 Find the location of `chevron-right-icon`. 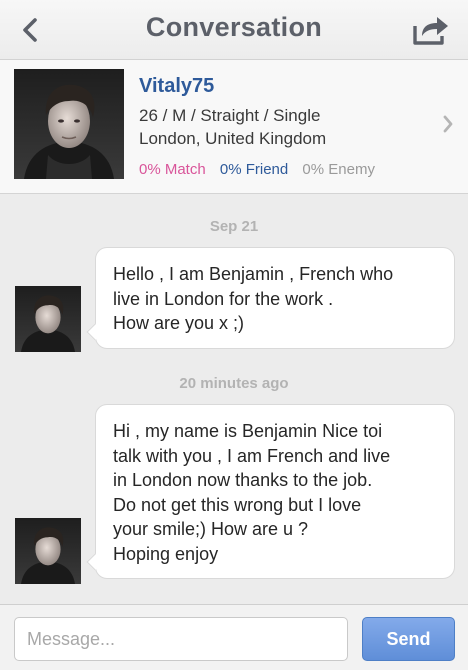

chevron-right-icon is located at coordinates (448, 124).